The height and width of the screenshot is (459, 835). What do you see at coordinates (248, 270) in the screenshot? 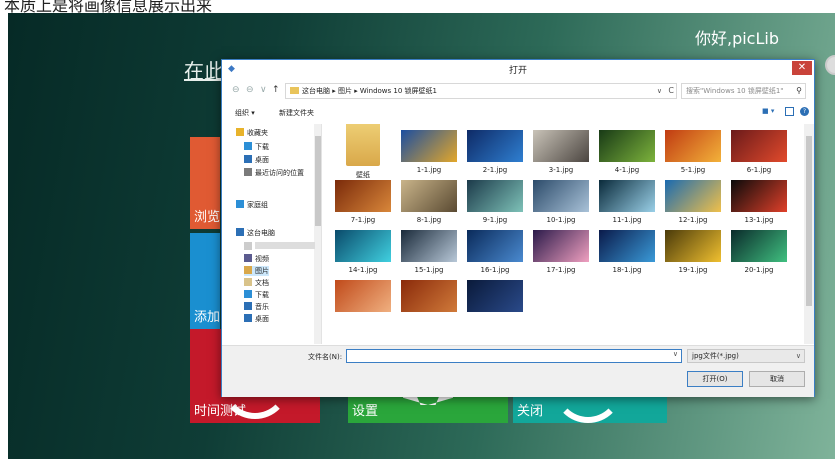
I see `pictures-icon` at bounding box center [248, 270].